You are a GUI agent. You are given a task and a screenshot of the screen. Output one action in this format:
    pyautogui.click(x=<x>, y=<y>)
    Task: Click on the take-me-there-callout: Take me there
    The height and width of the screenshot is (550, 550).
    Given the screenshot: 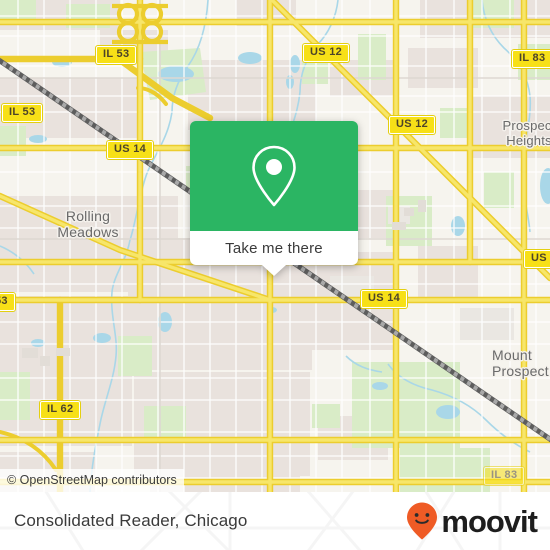 What is the action you would take?
    pyautogui.click(x=274, y=198)
    